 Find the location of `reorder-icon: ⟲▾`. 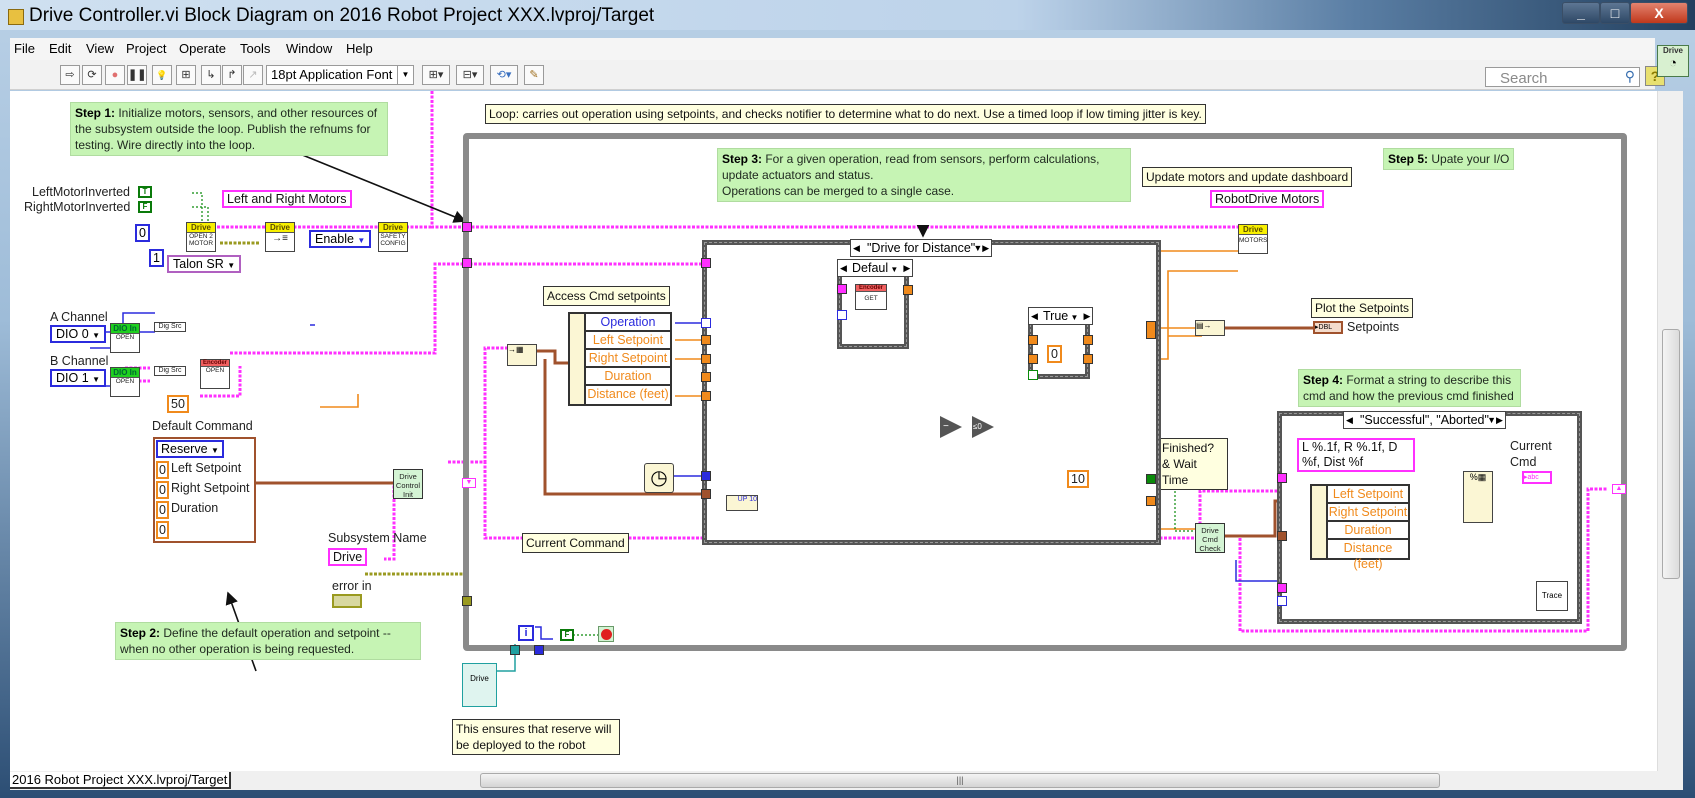

reorder-icon: ⟲▾ is located at coordinates (504, 75).